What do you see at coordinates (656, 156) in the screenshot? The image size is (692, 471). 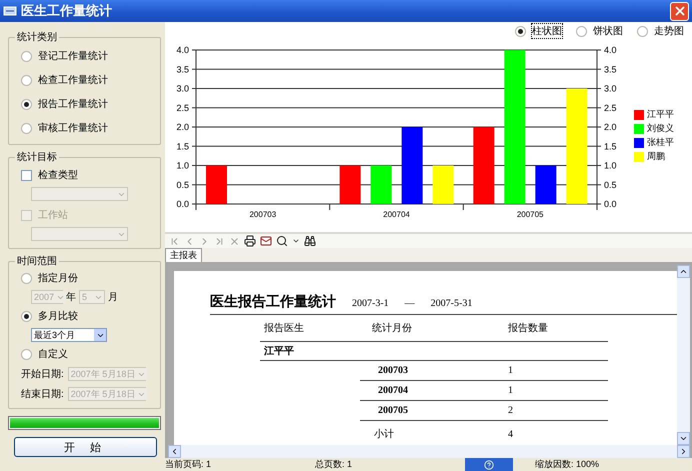 I see `legend-label: 周鹏` at bounding box center [656, 156].